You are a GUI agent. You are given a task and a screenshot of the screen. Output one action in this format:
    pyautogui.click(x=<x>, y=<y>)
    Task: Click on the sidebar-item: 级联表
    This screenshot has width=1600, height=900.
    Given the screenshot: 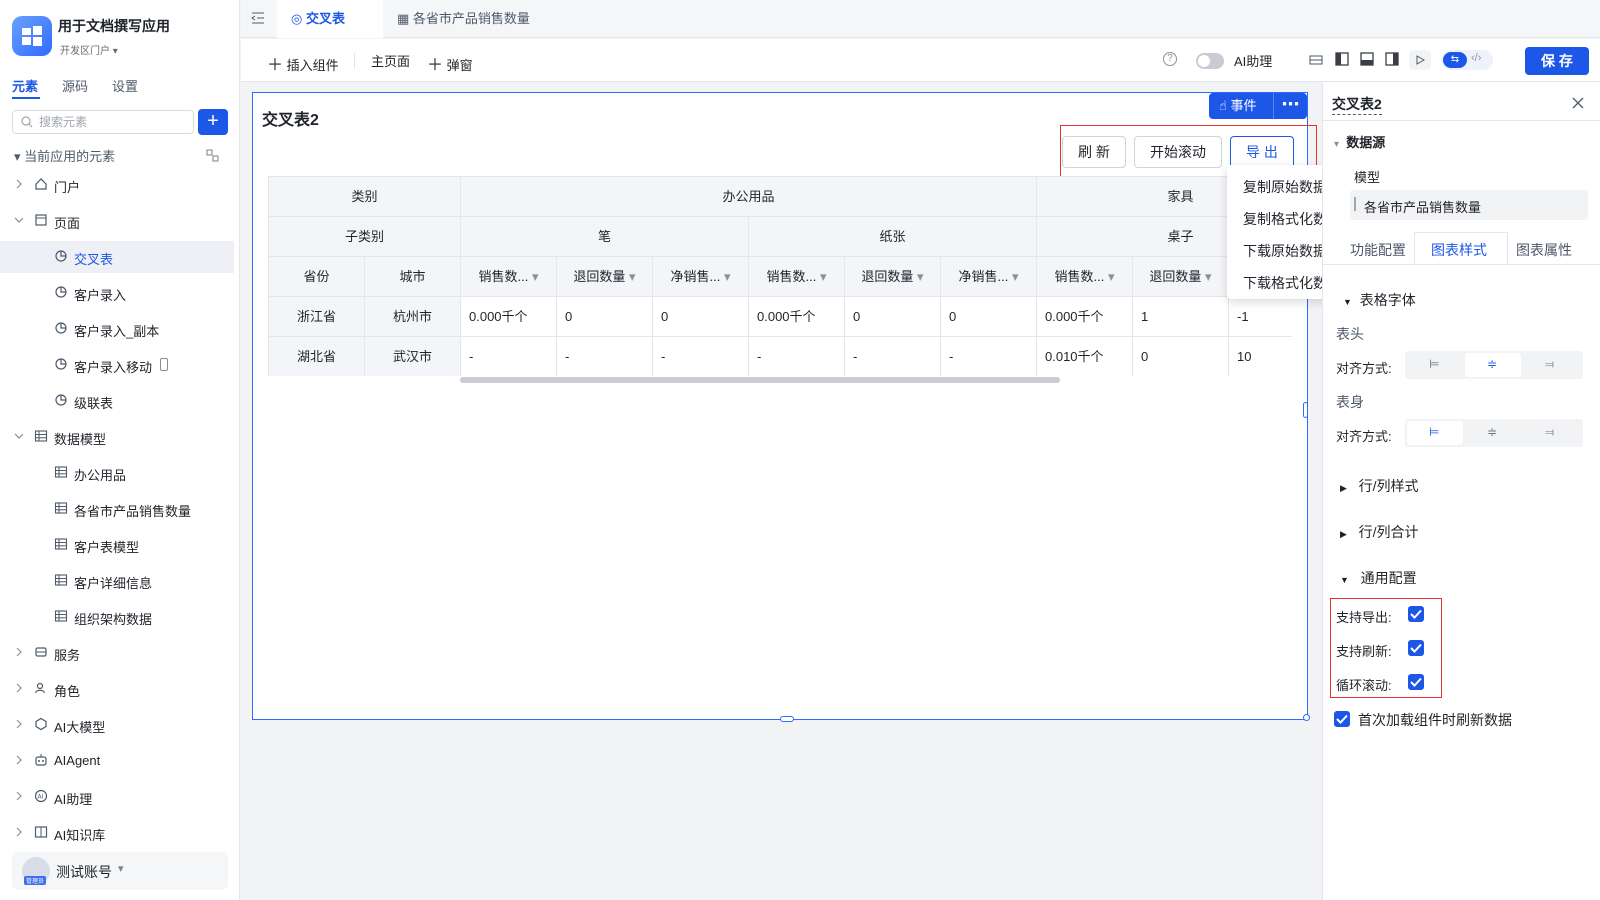 What is the action you would take?
    pyautogui.click(x=117, y=401)
    